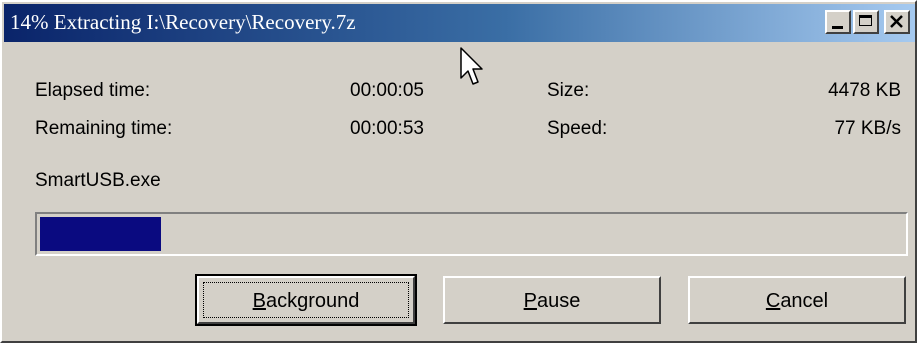  Describe the element at coordinates (838, 22) in the screenshot. I see `minimize-button` at that location.